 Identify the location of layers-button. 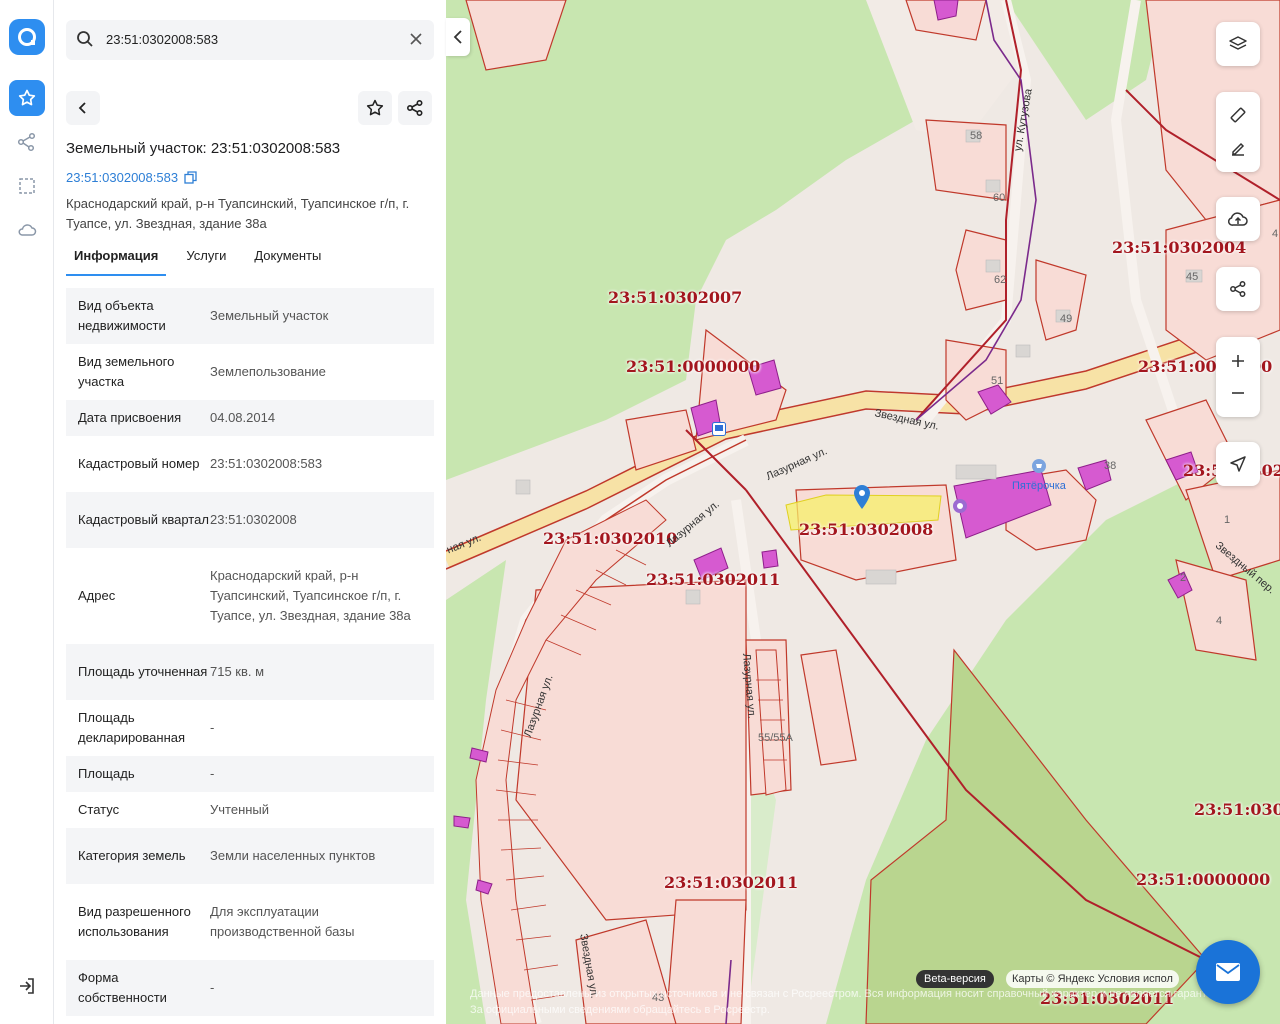
(1238, 44).